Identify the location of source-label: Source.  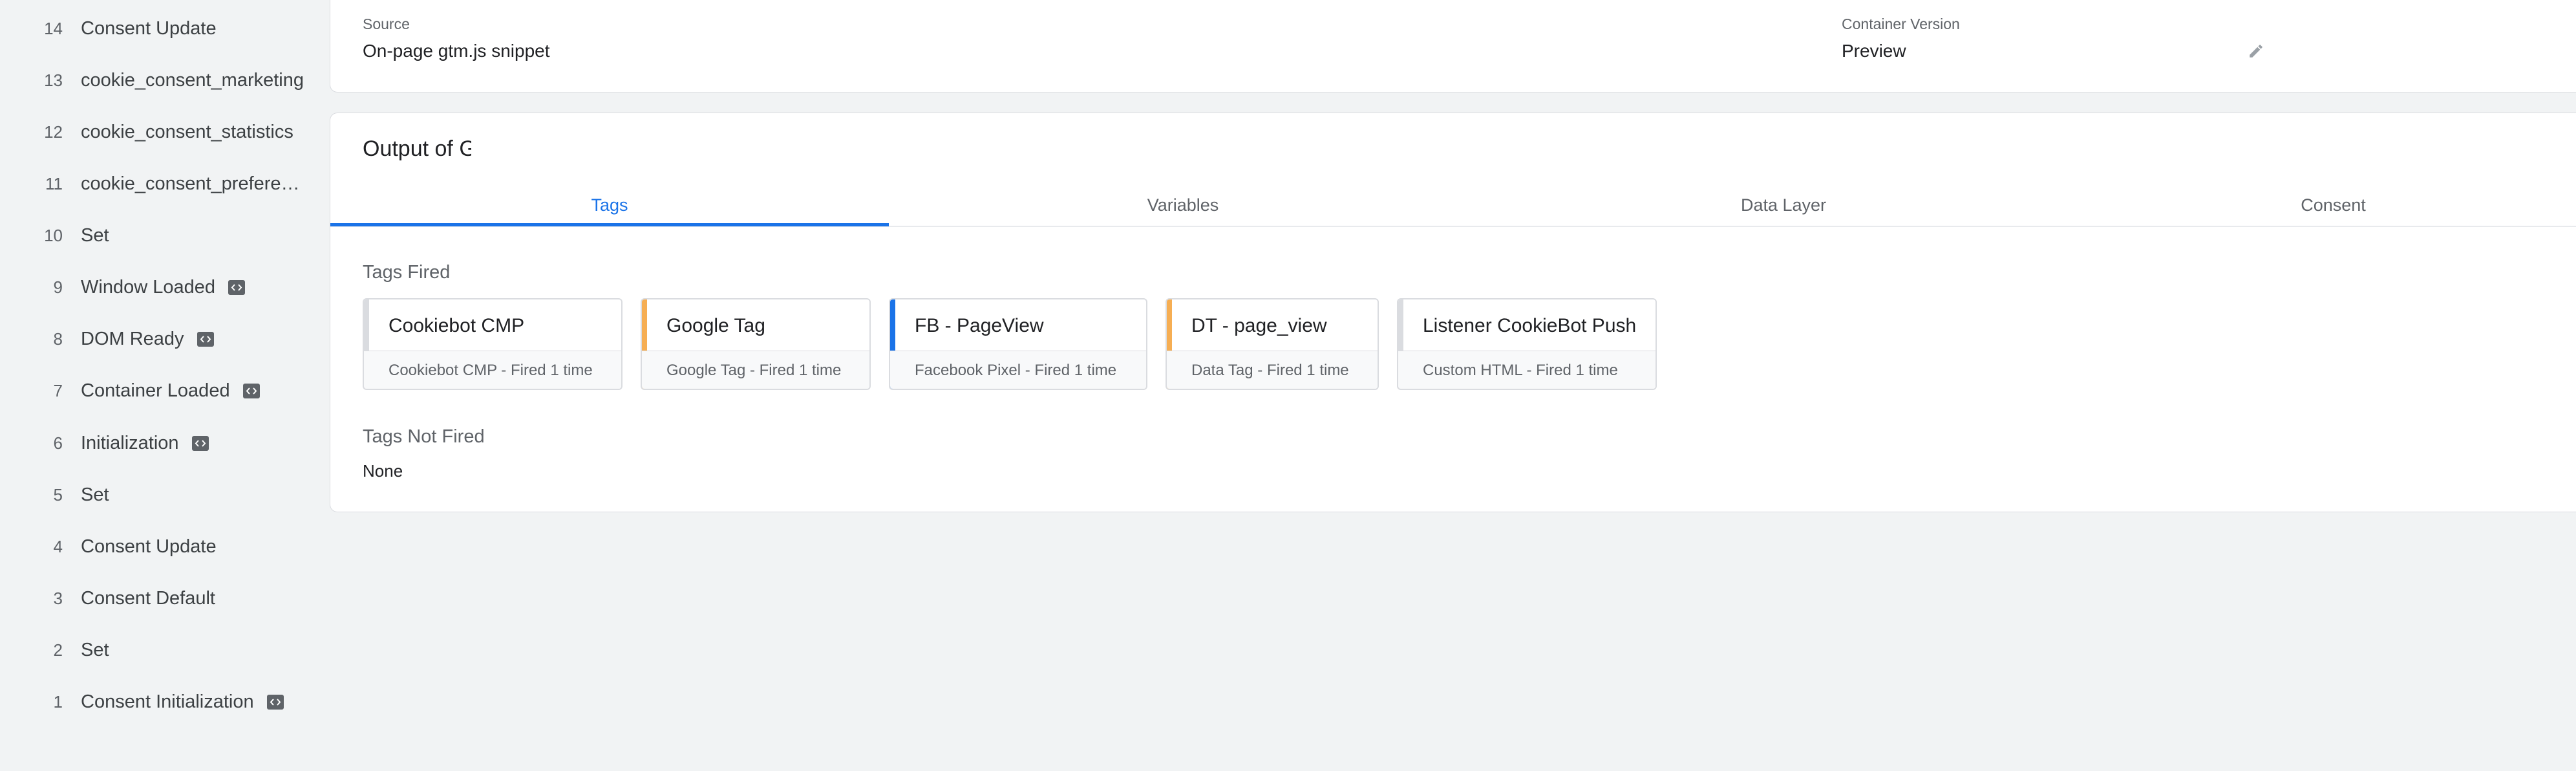
(386, 24).